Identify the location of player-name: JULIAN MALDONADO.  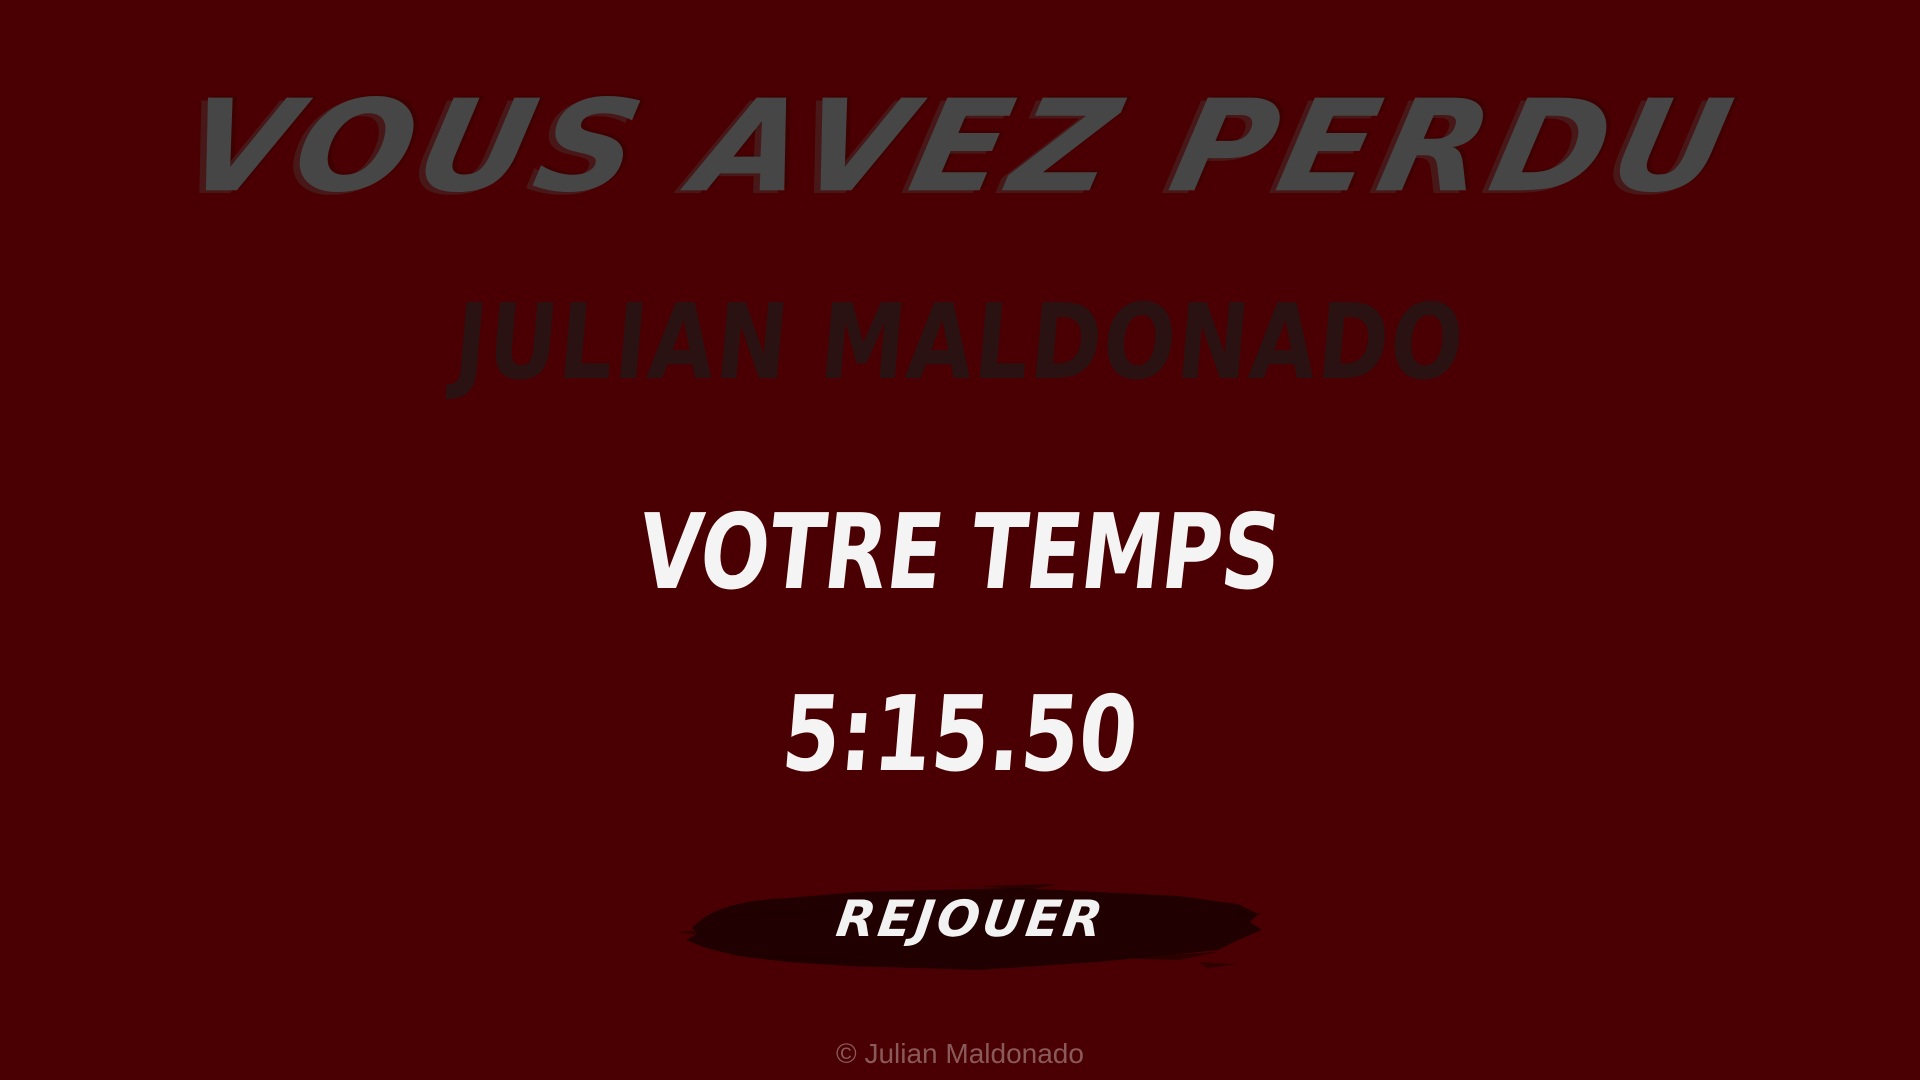
(960, 342).